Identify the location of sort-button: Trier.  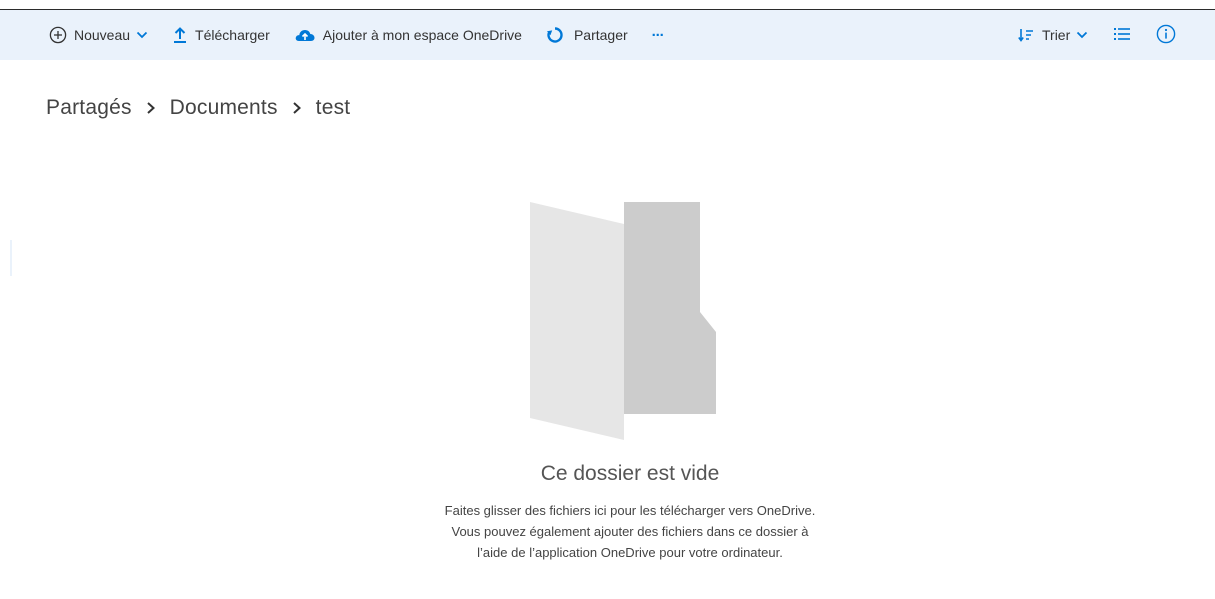
(1053, 35).